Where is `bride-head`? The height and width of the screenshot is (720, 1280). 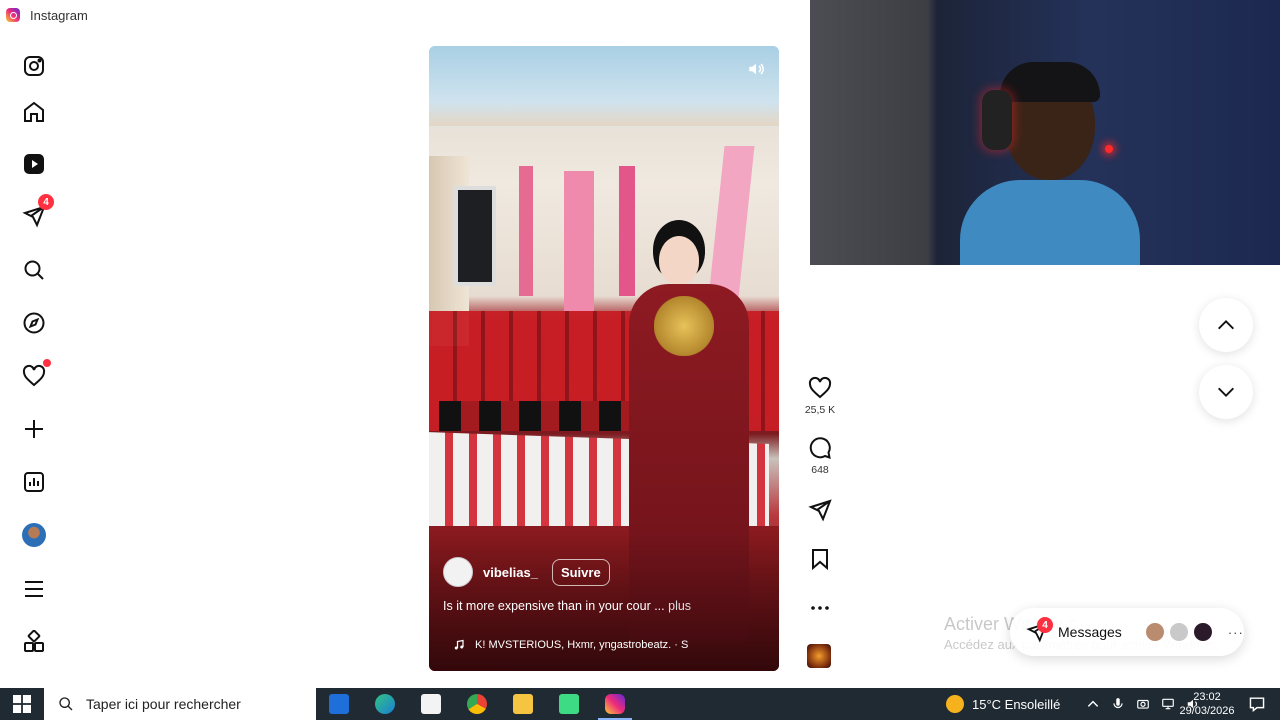
bride-head is located at coordinates (679, 260).